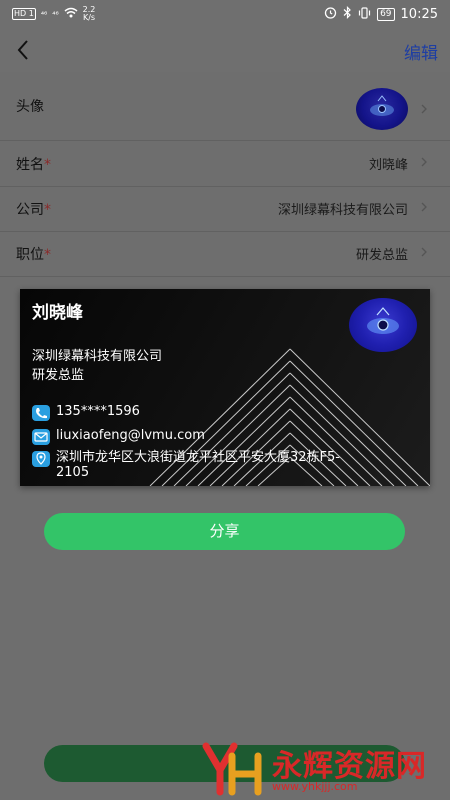  What do you see at coordinates (24, 14) in the screenshot?
I see `hd-badge: HD 1` at bounding box center [24, 14].